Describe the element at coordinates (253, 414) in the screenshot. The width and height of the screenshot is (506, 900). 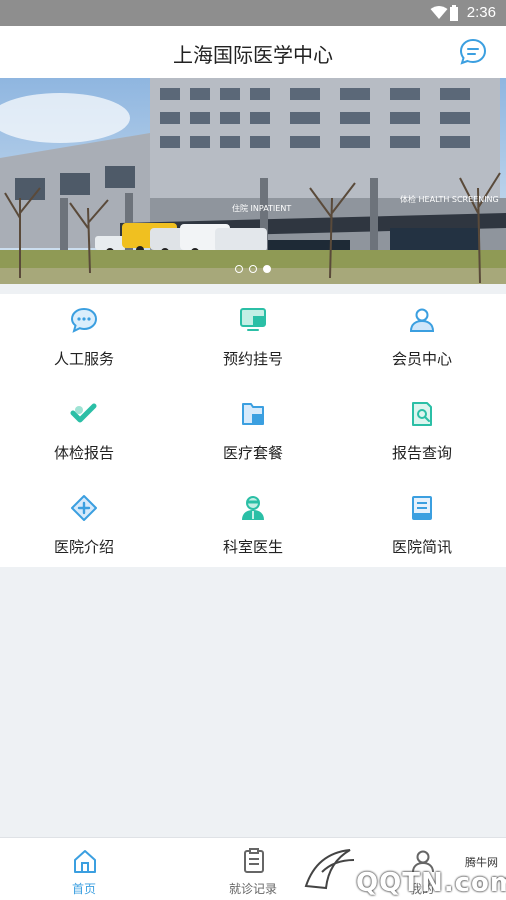
I see `medical-package-icon` at that location.